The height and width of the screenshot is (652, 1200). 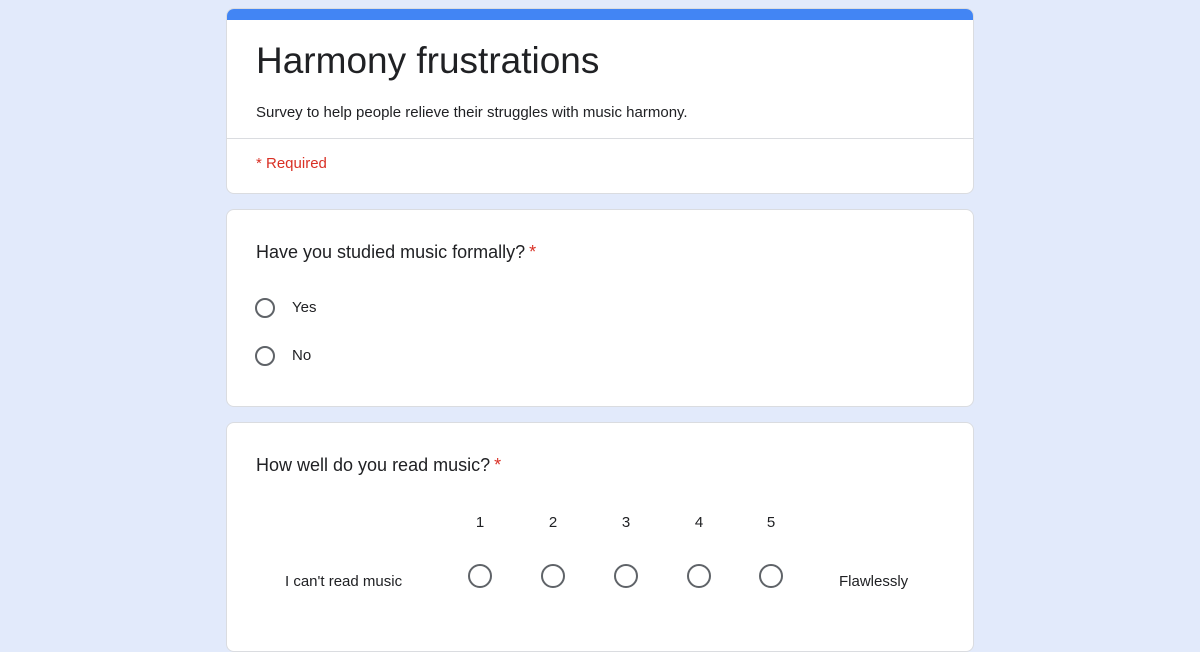 What do you see at coordinates (600, 138) in the screenshot?
I see `header-divider` at bounding box center [600, 138].